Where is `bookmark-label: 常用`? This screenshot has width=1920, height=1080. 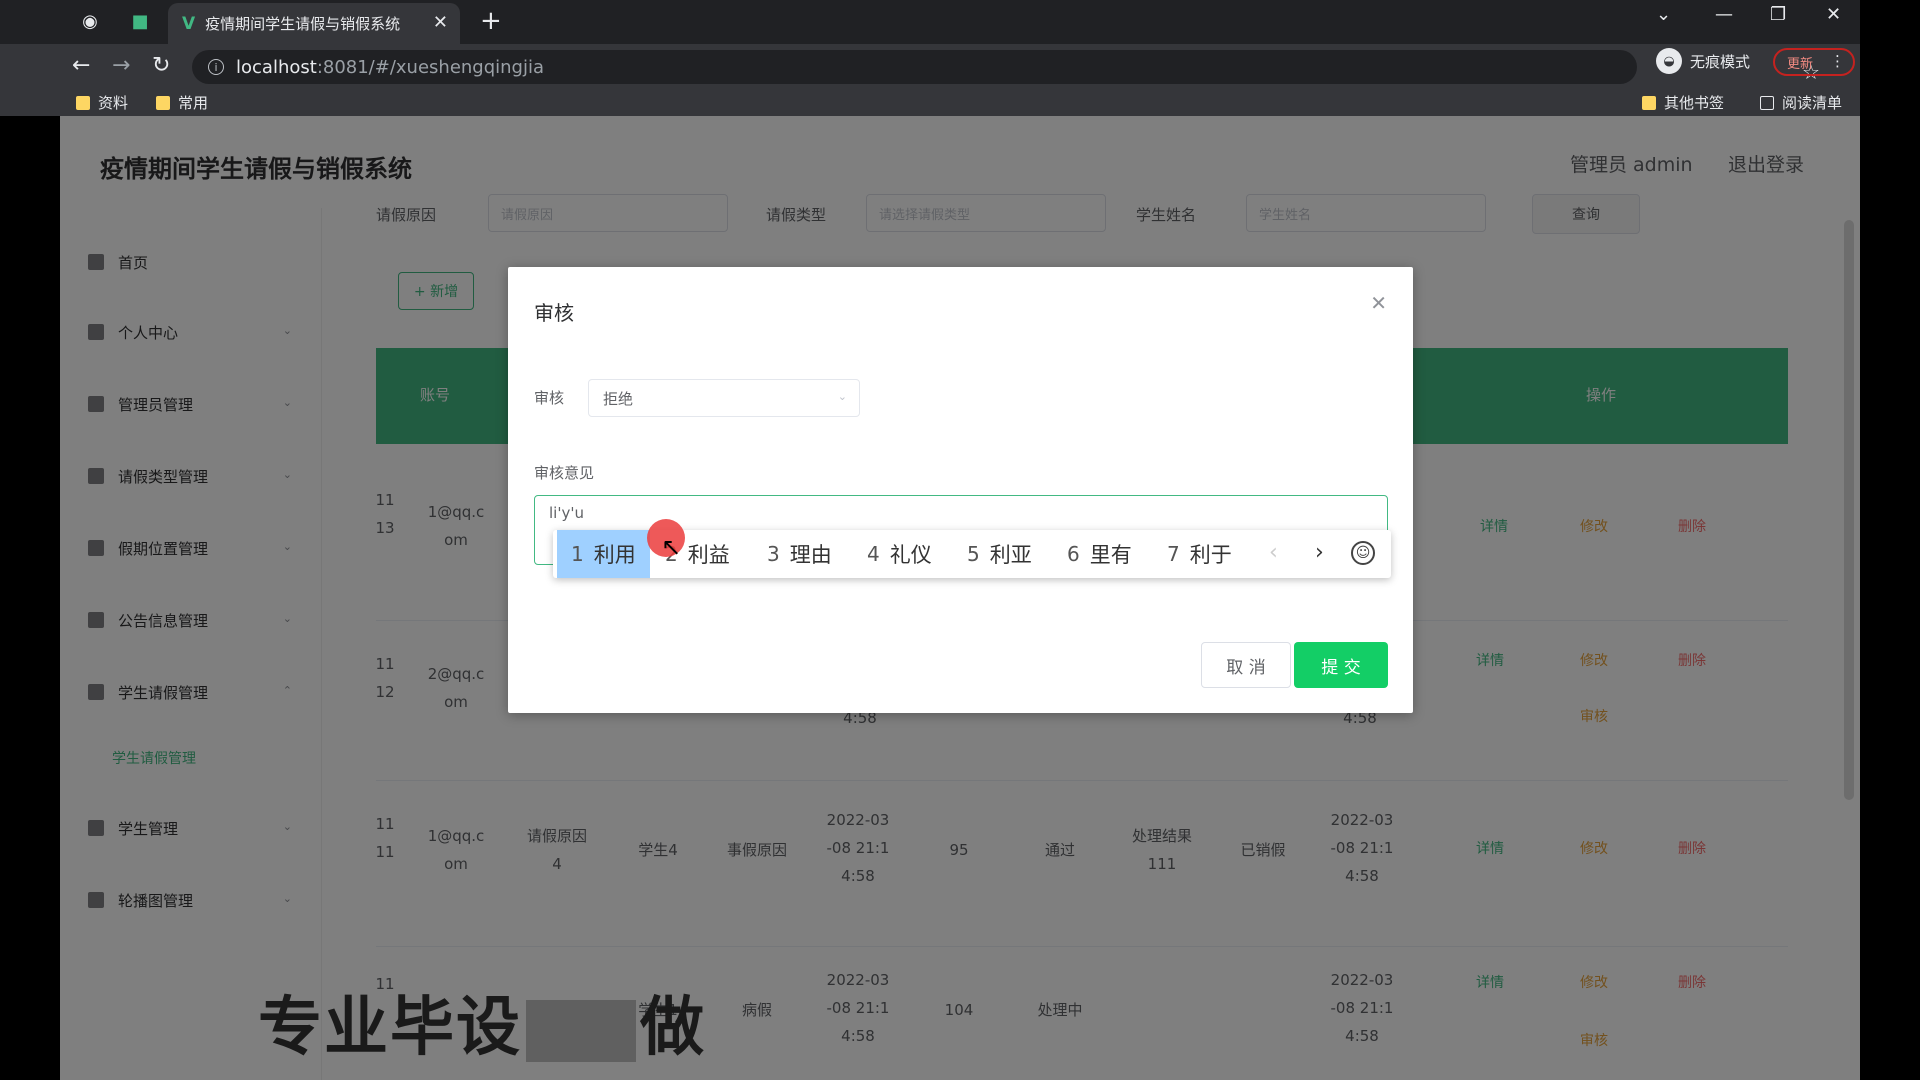
bookmark-label: 常用 is located at coordinates (193, 103).